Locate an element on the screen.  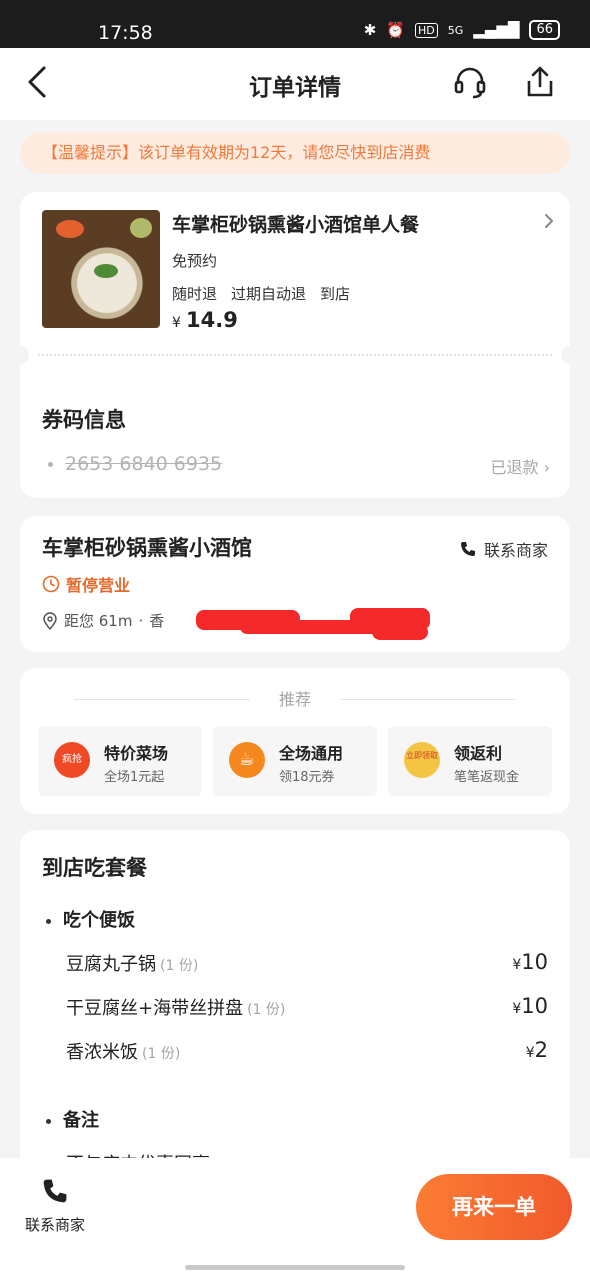
package-section-note: 备注 is located at coordinates (72, 1119).